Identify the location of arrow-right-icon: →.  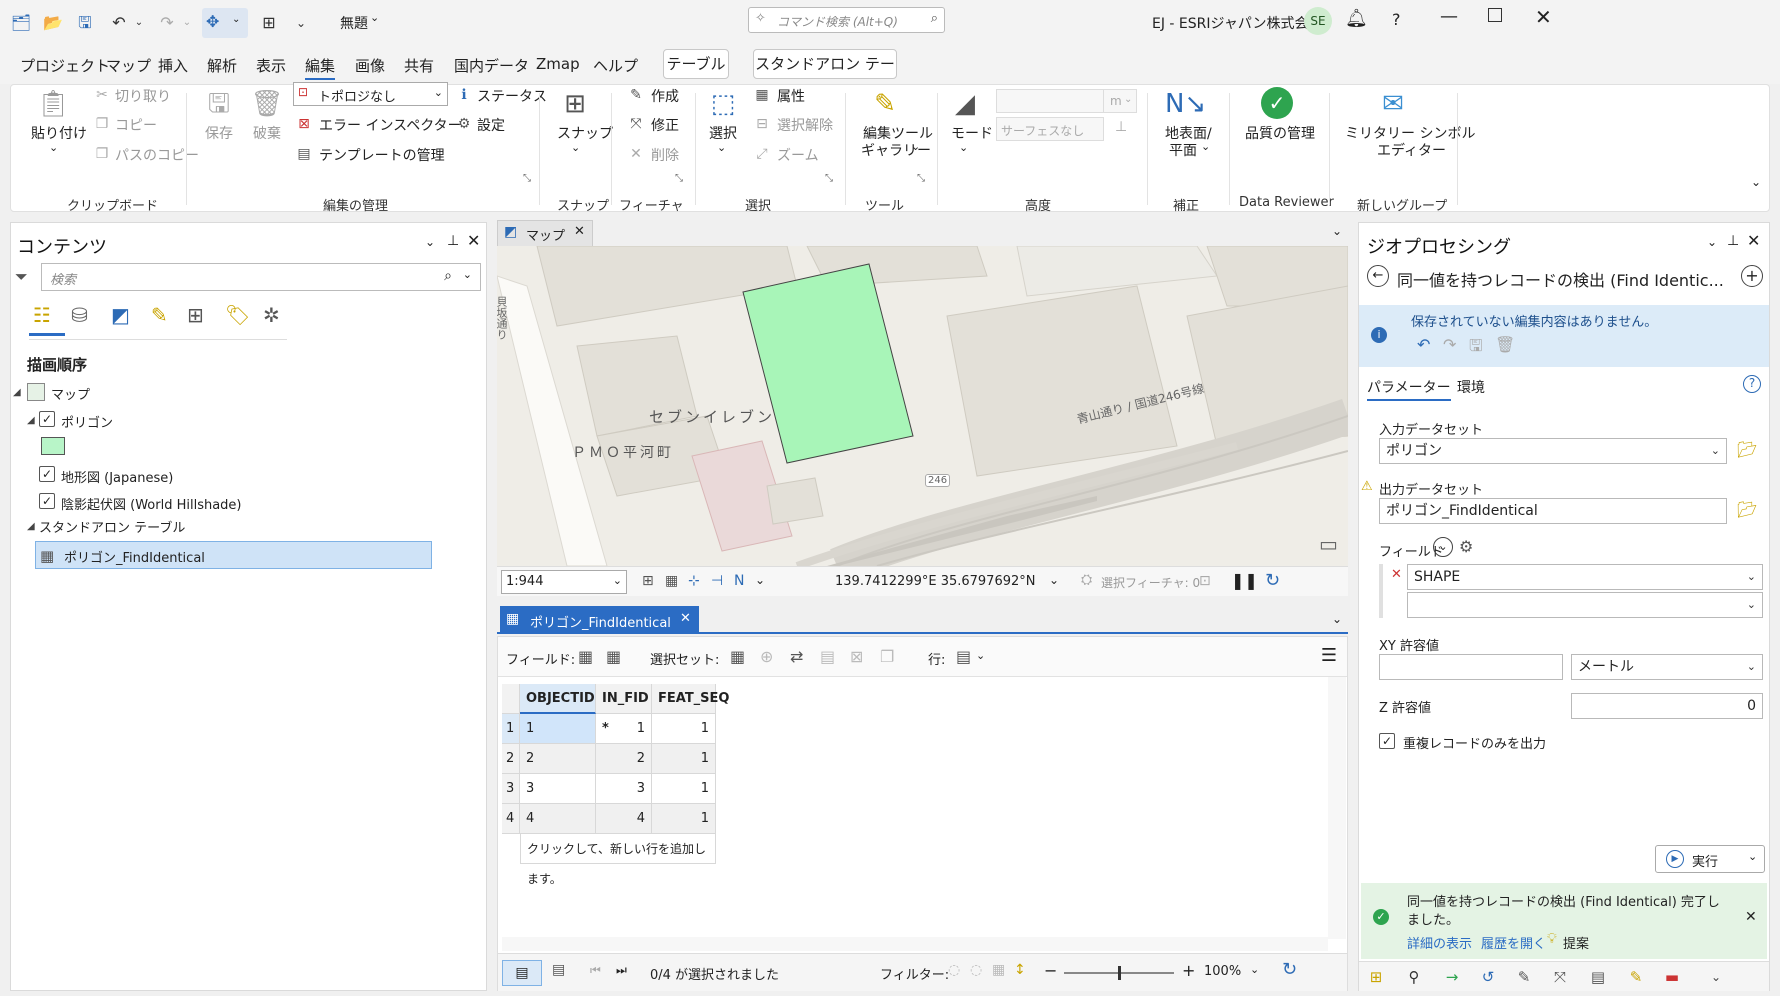
(1452, 977).